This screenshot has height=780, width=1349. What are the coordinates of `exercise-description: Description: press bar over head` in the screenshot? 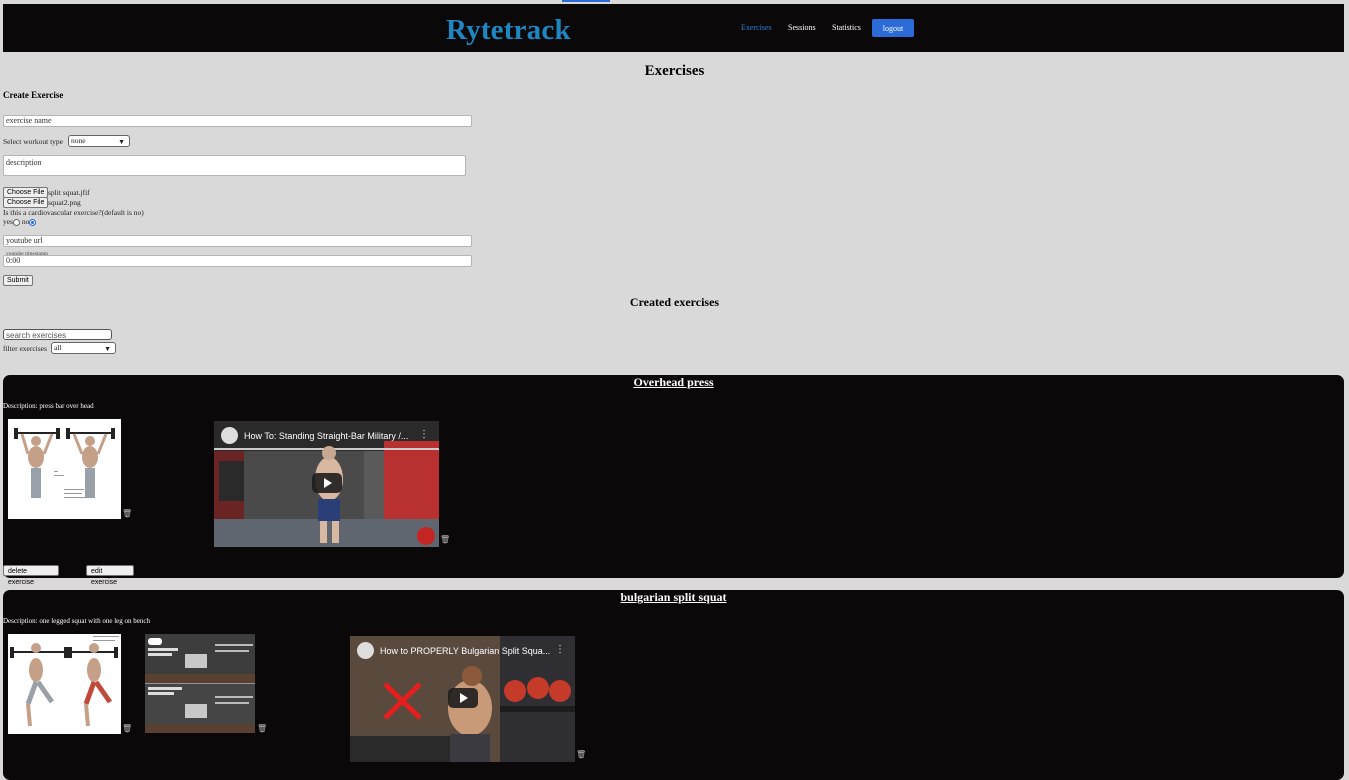 It's located at (48, 406).